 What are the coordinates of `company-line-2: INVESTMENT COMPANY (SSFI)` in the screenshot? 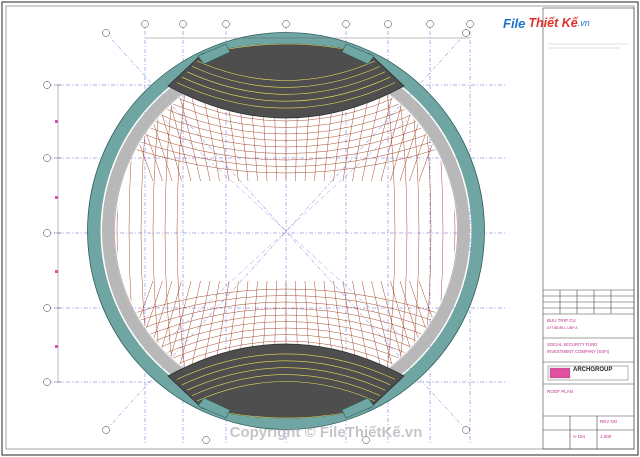 It's located at (578, 351).